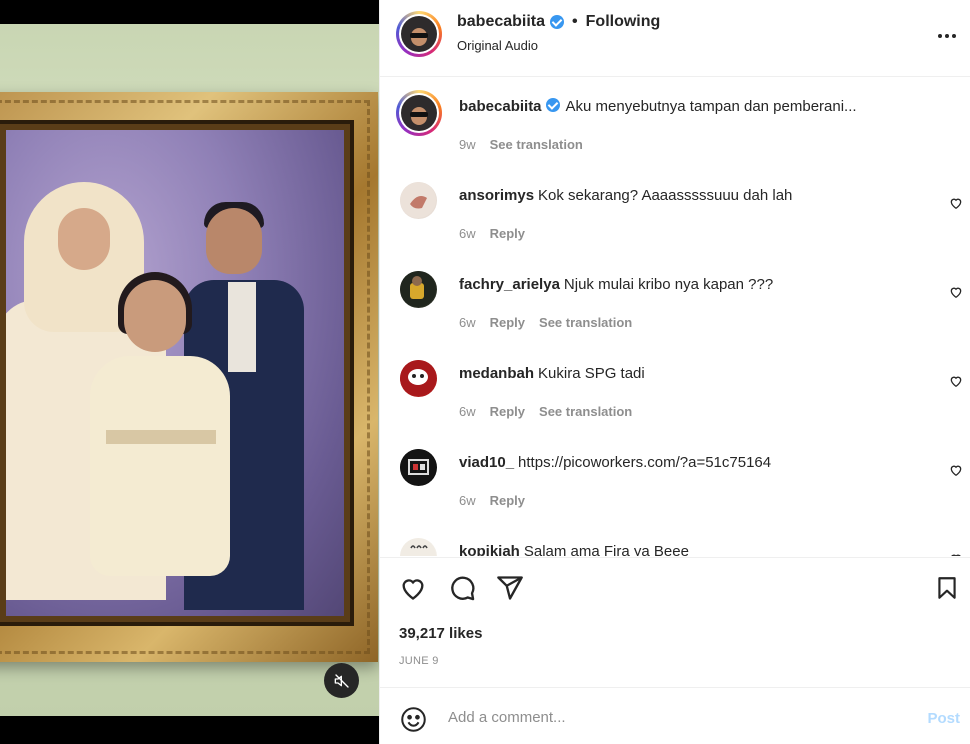  Describe the element at coordinates (675, 622) in the screenshot. I see `post-actions: 39,217 likes JUNE 9` at that location.